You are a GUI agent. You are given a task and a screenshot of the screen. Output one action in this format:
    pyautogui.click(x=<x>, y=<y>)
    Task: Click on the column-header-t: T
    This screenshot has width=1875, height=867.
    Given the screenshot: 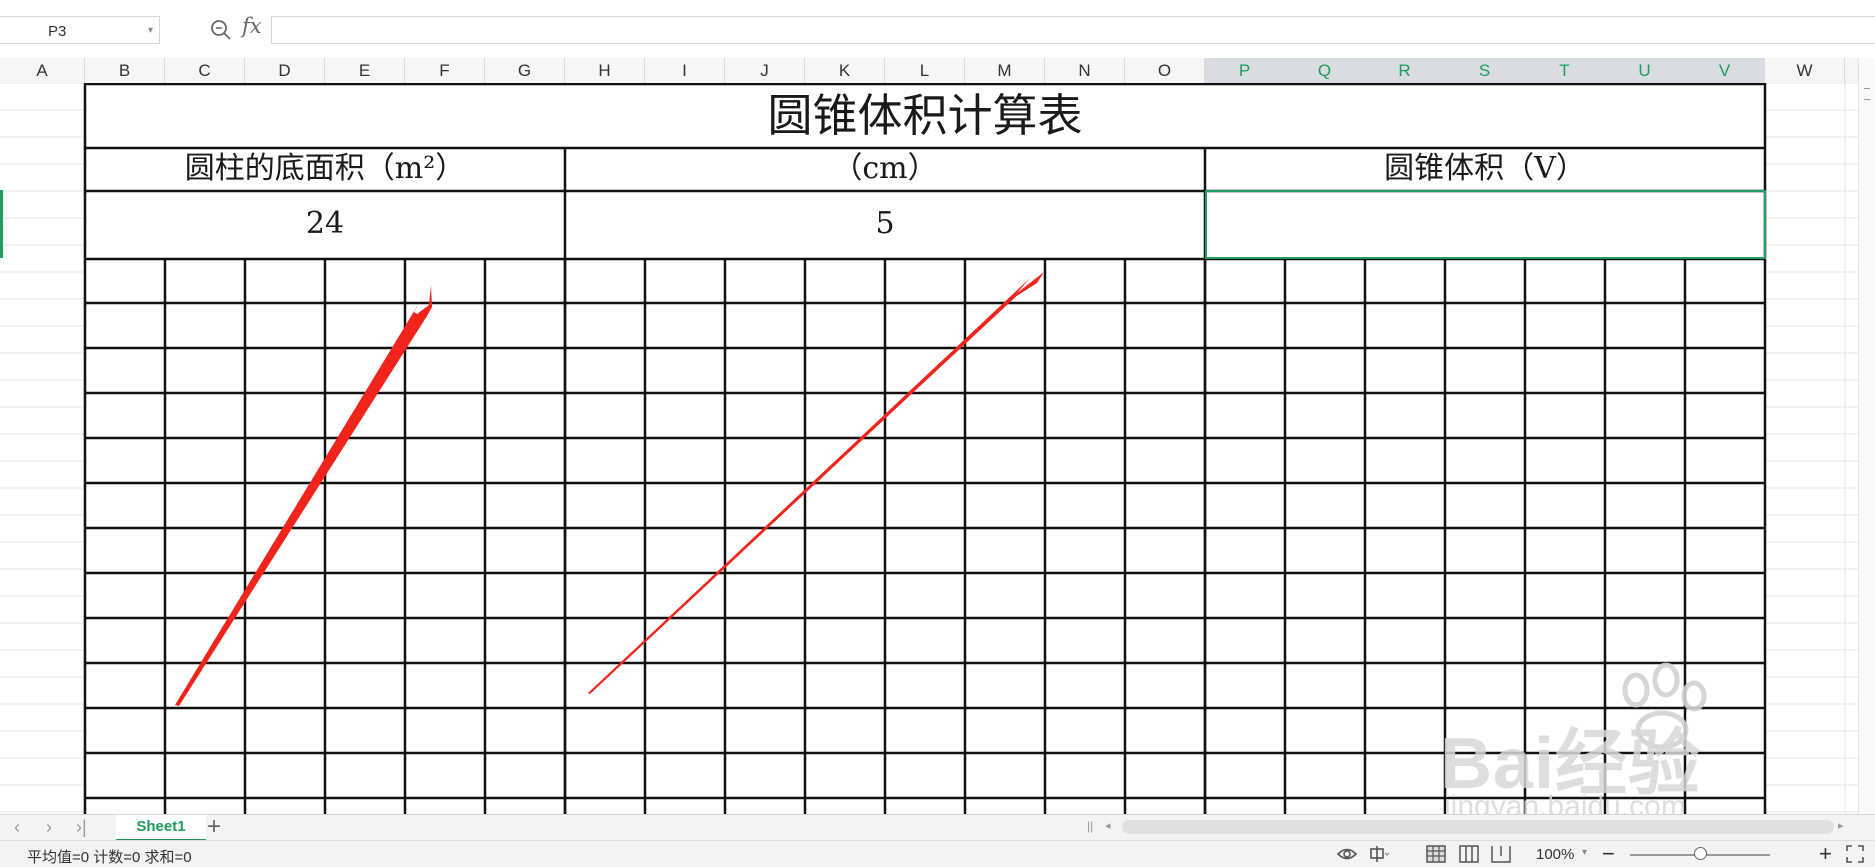 What is the action you would take?
    pyautogui.click(x=1565, y=70)
    